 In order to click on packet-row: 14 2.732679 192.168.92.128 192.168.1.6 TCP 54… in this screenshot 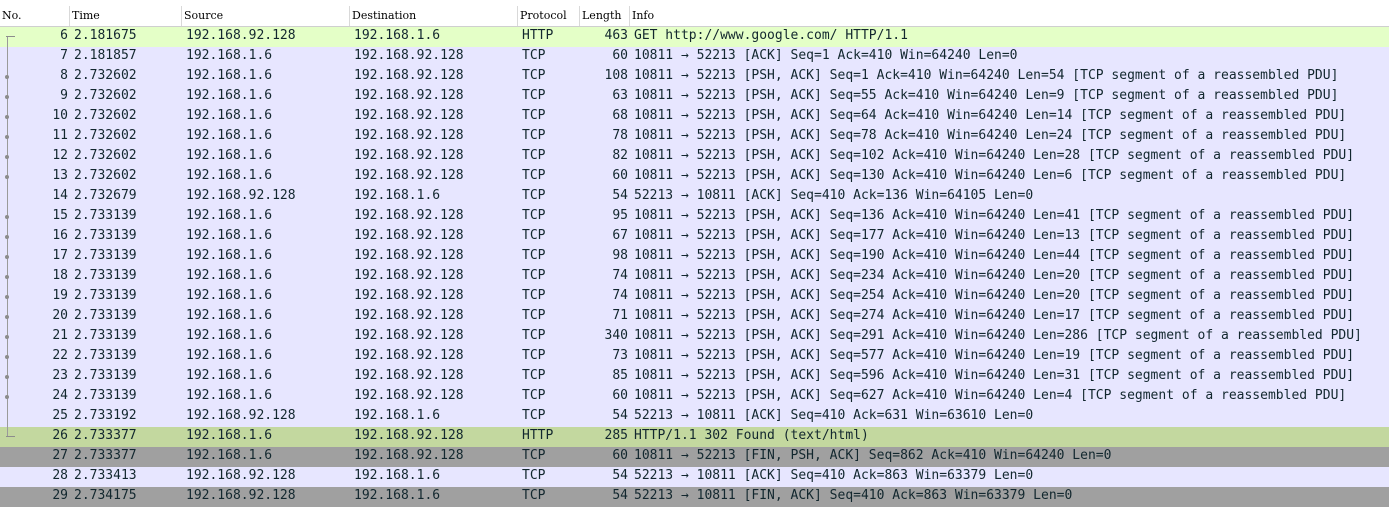, I will do `click(694, 197)`.